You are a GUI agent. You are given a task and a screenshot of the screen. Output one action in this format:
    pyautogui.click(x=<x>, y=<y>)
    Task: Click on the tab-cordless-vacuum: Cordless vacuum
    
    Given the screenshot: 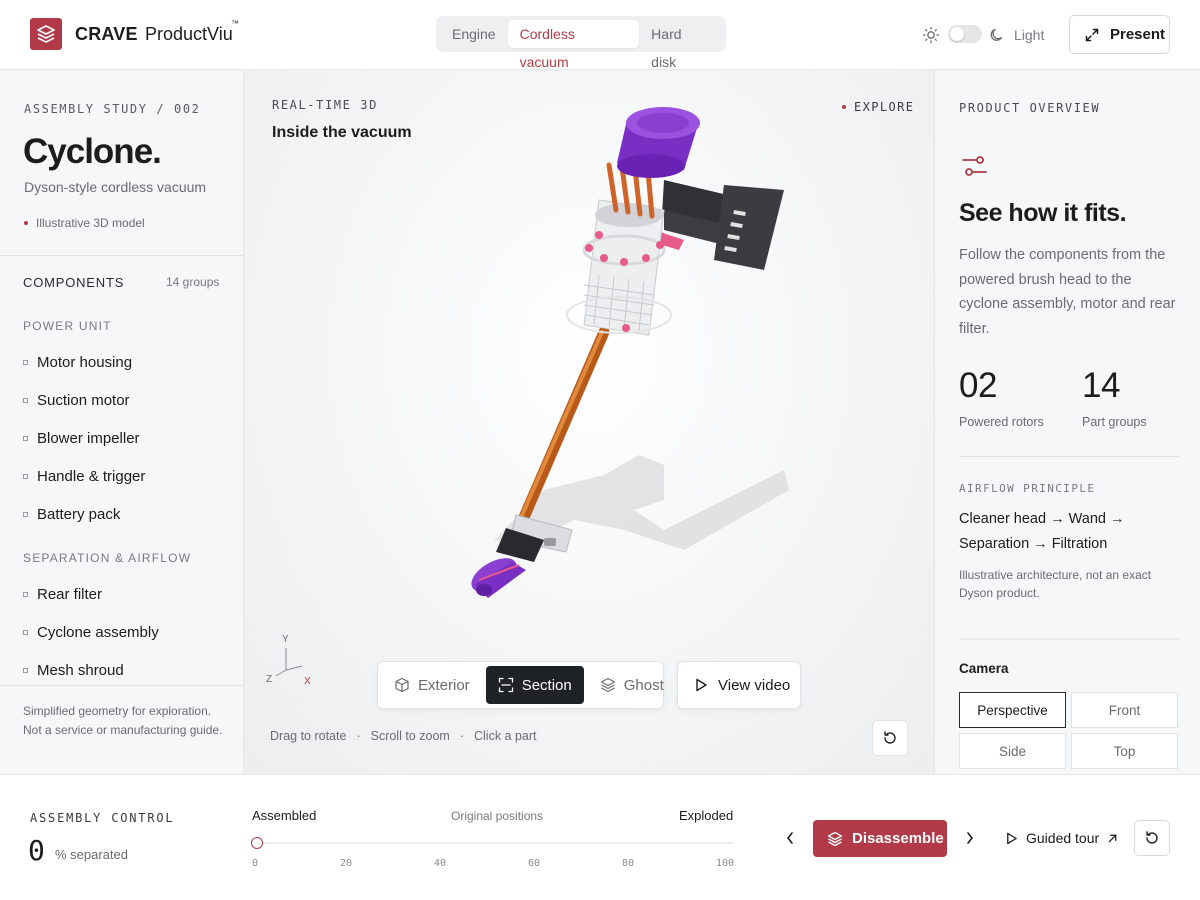 What is the action you would take?
    pyautogui.click(x=573, y=45)
    